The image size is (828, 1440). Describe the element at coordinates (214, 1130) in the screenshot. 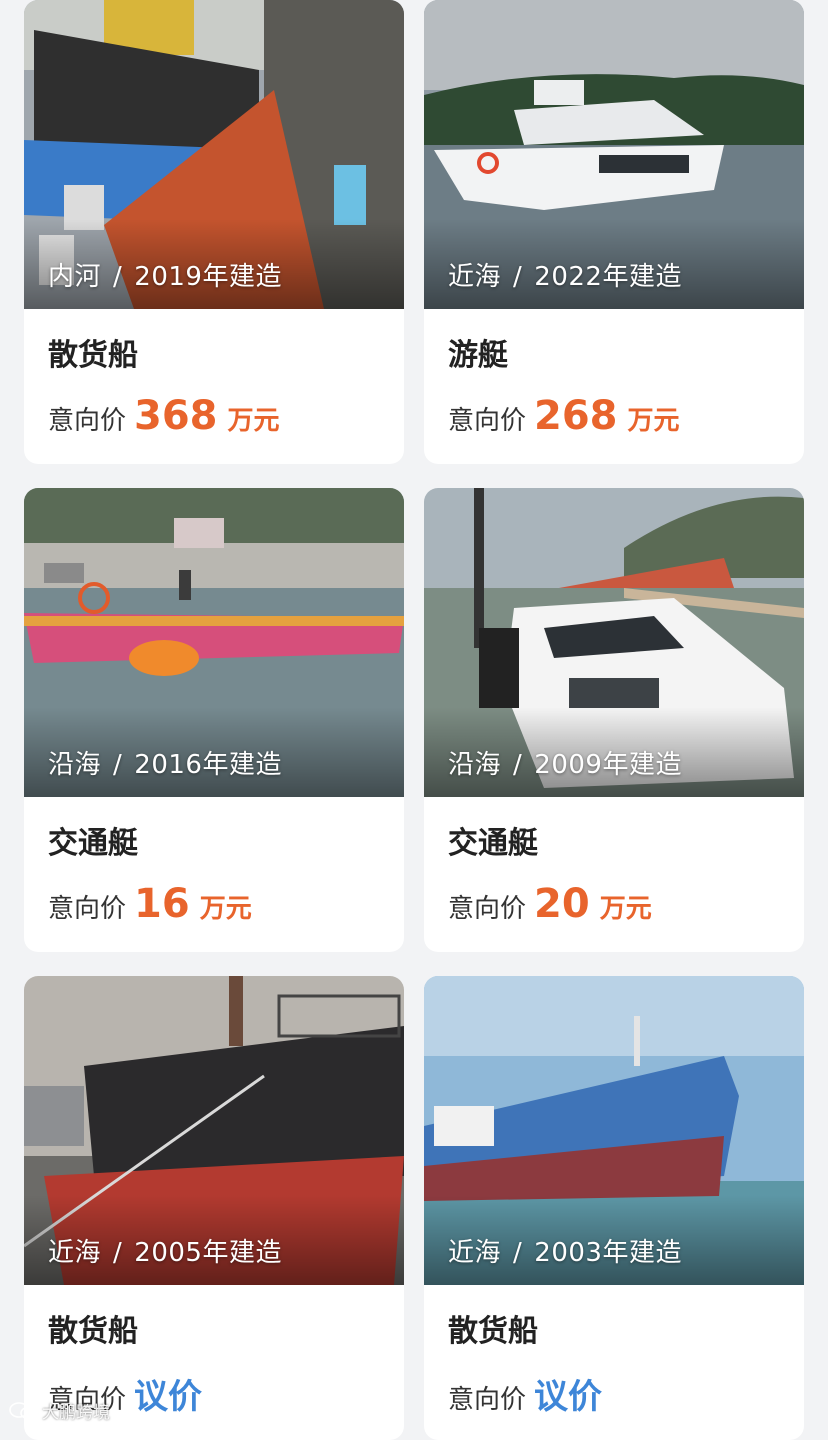

I see `ship-photo: 近海 / 2005年建造` at that location.